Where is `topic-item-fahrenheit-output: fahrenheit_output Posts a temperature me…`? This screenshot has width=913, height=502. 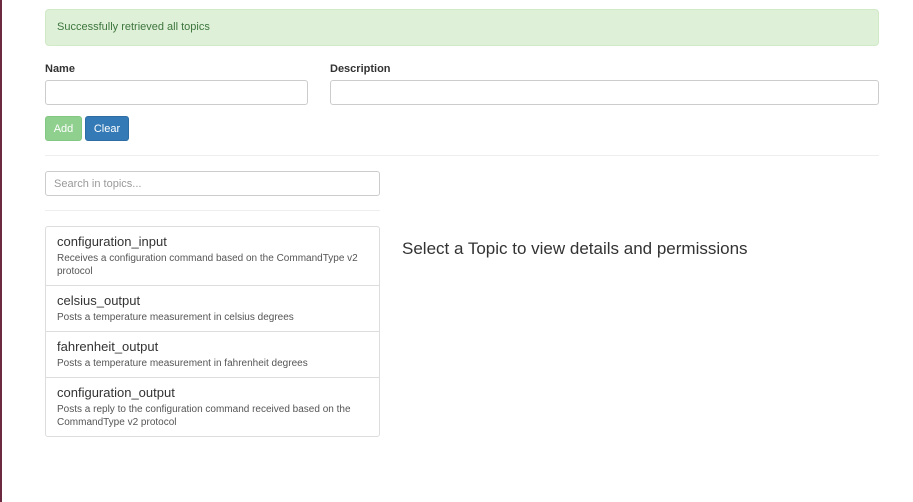 topic-item-fahrenheit-output: fahrenheit_output Posts a temperature me… is located at coordinates (212, 354).